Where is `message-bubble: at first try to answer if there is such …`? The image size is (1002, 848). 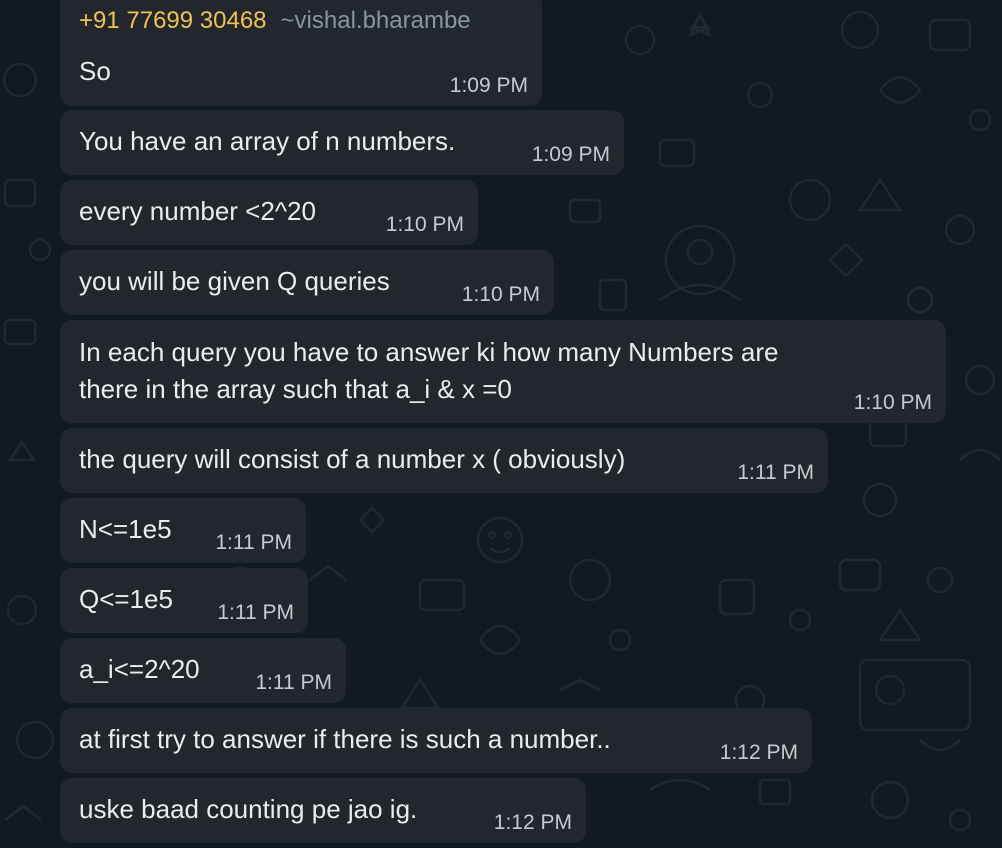 message-bubble: at first try to answer if there is such … is located at coordinates (436, 740).